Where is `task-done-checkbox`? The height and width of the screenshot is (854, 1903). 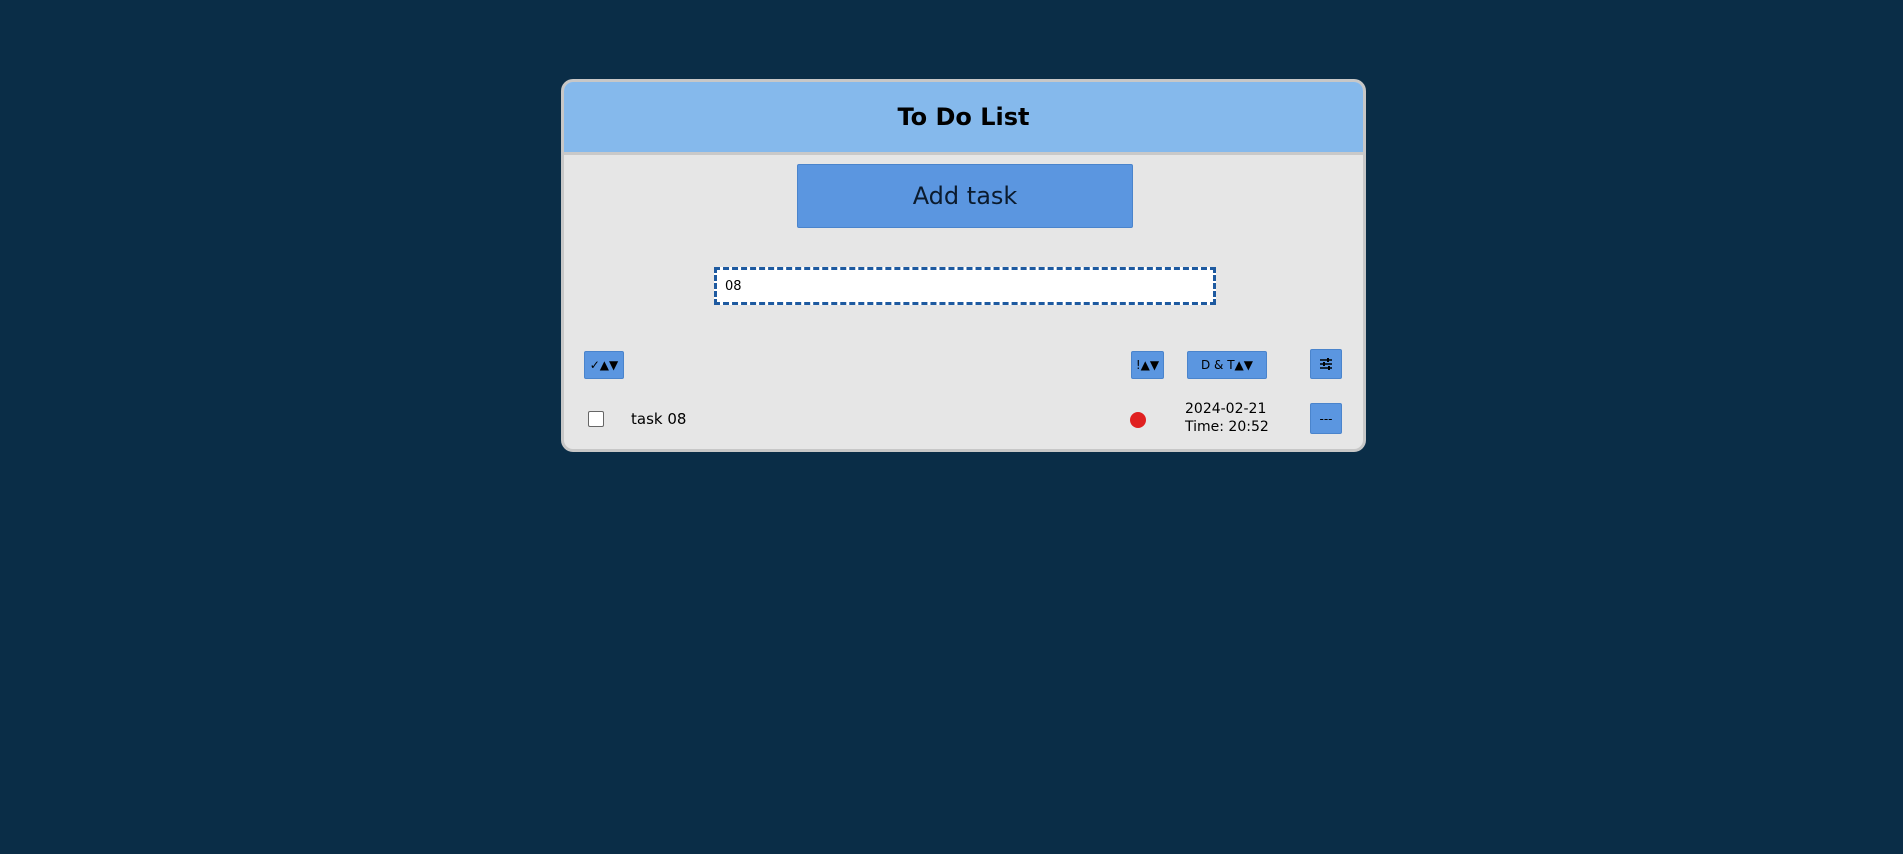 task-done-checkbox is located at coordinates (596, 419).